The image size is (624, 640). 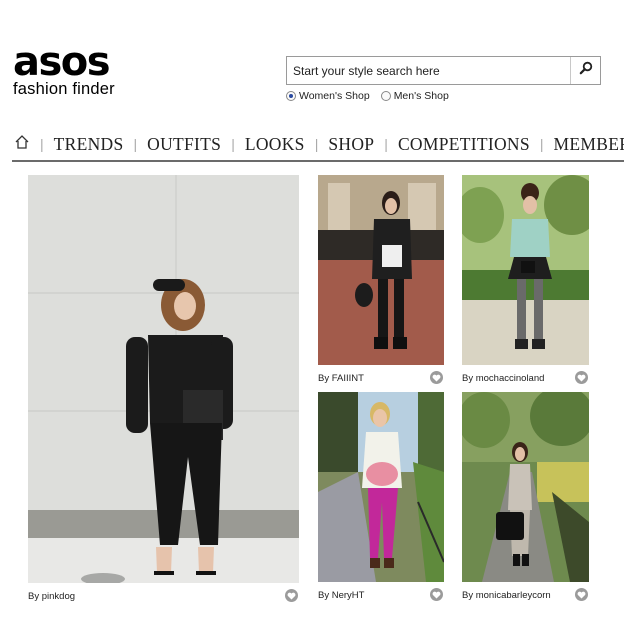 I want to click on nav-item-competitions: COMPETITIONS, so click(x=464, y=144).